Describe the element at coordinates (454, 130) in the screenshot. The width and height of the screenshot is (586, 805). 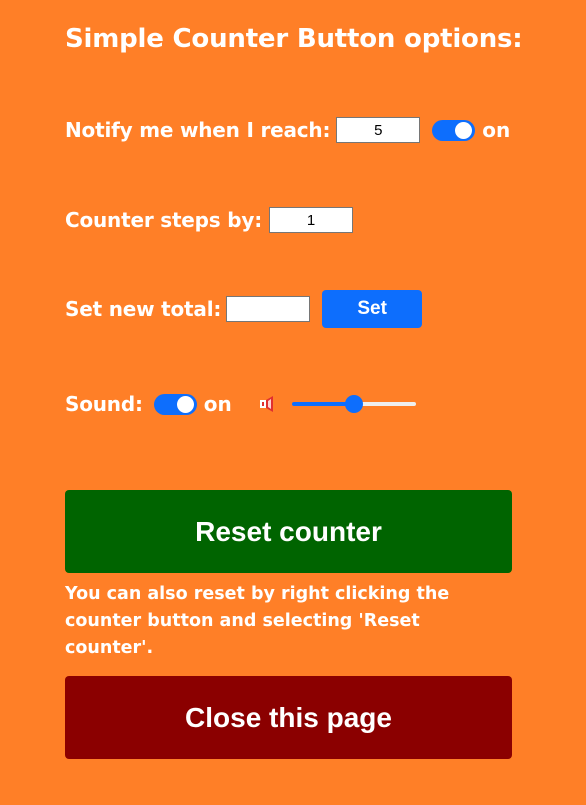
I see `notify-toggle` at that location.